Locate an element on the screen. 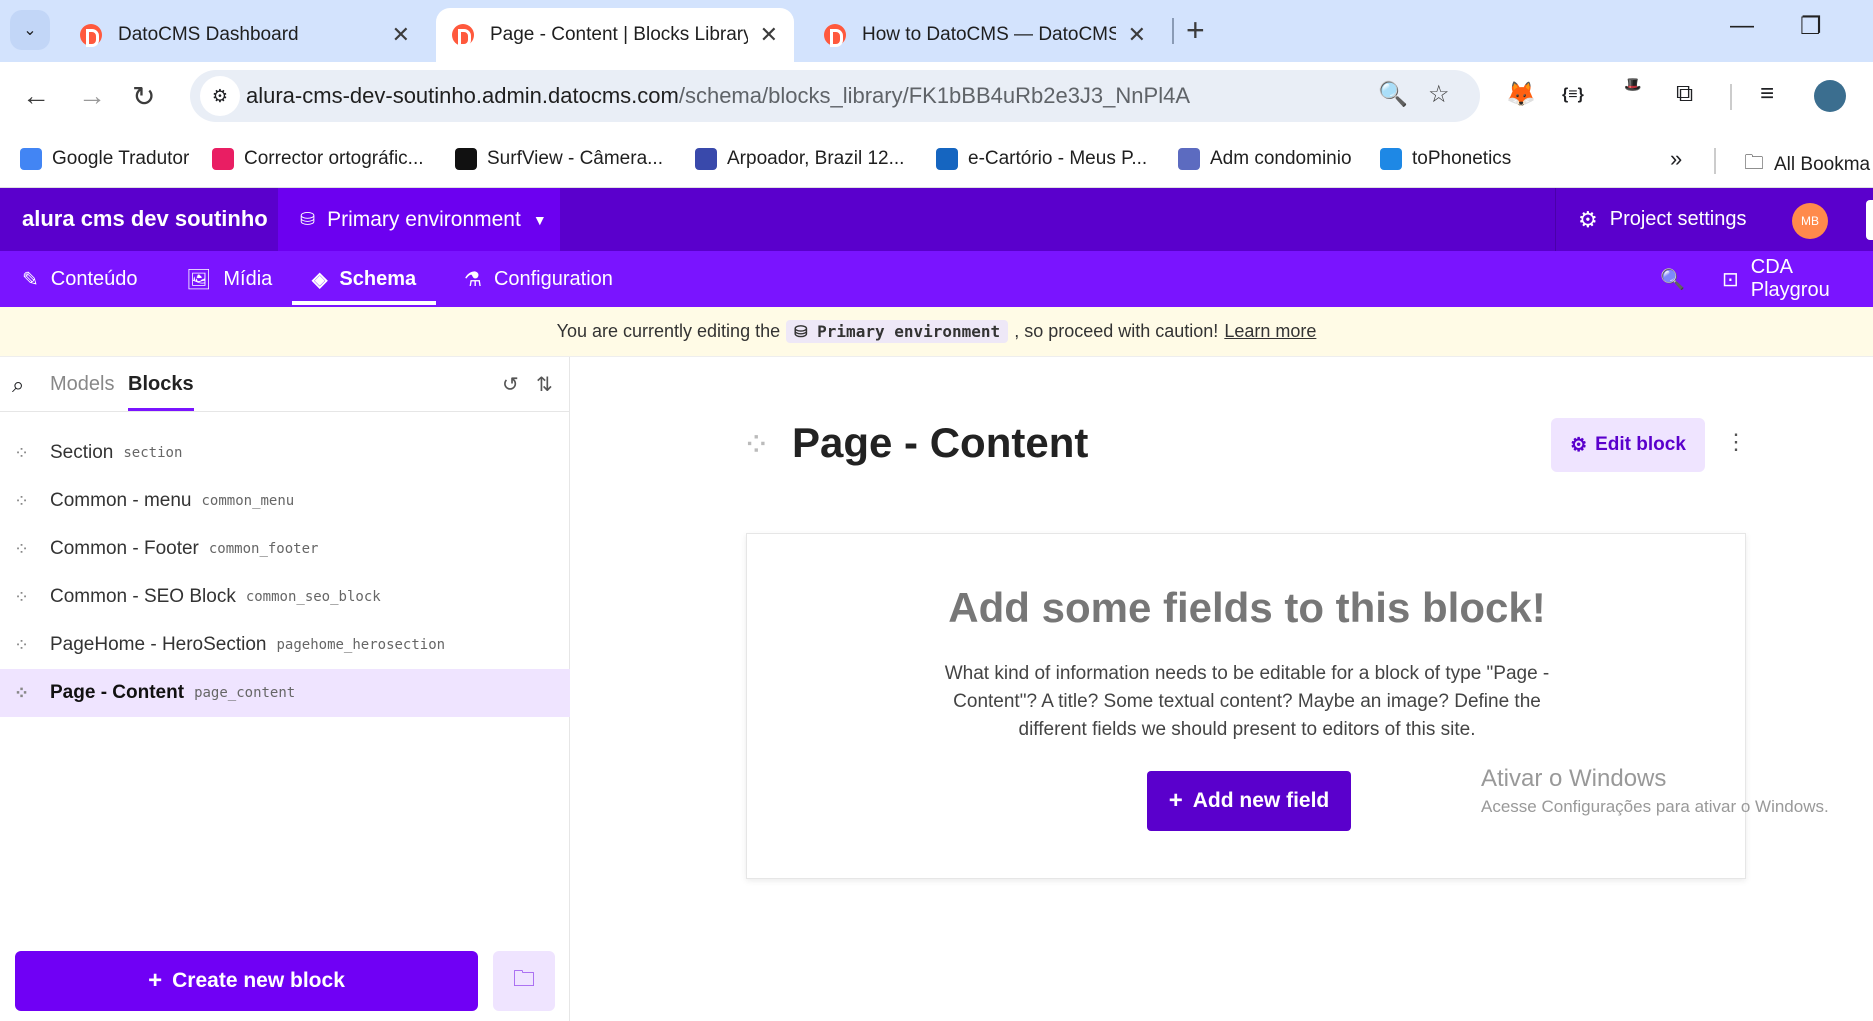  restore-icon: ❐ is located at coordinates (1811, 26).